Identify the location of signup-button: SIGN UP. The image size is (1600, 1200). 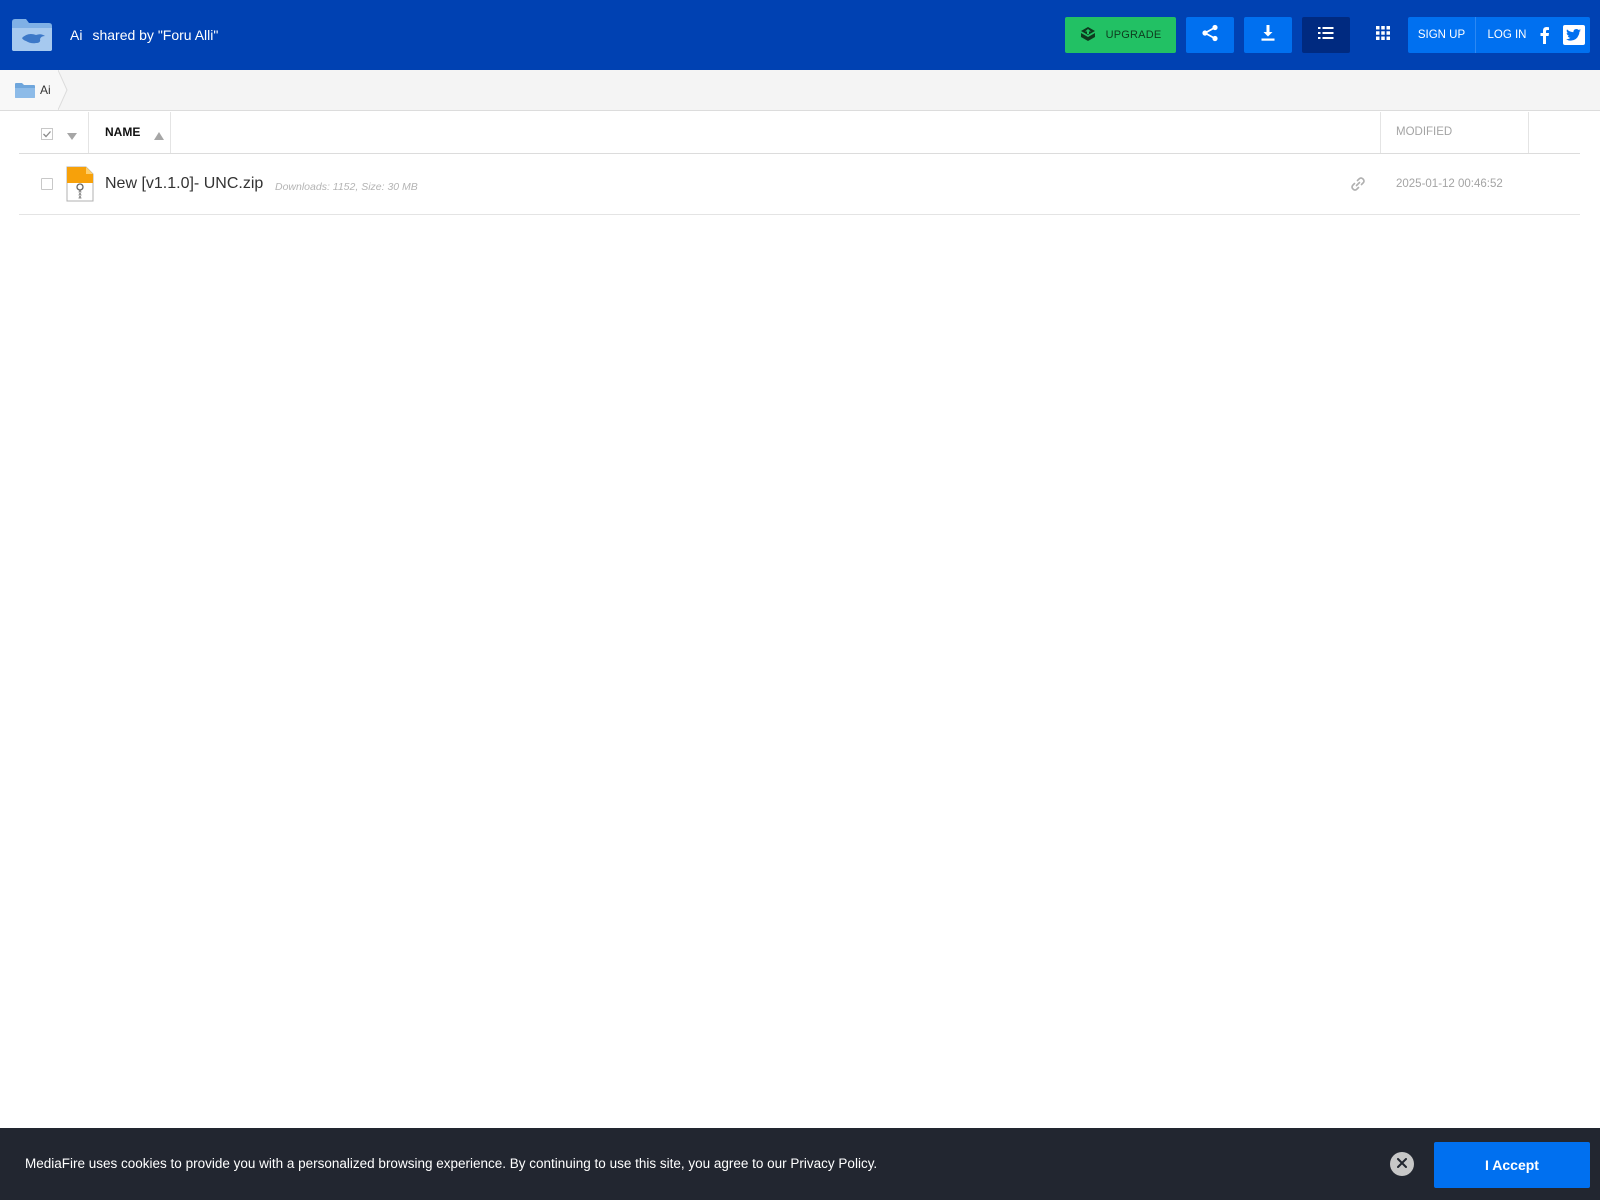
(1442, 35).